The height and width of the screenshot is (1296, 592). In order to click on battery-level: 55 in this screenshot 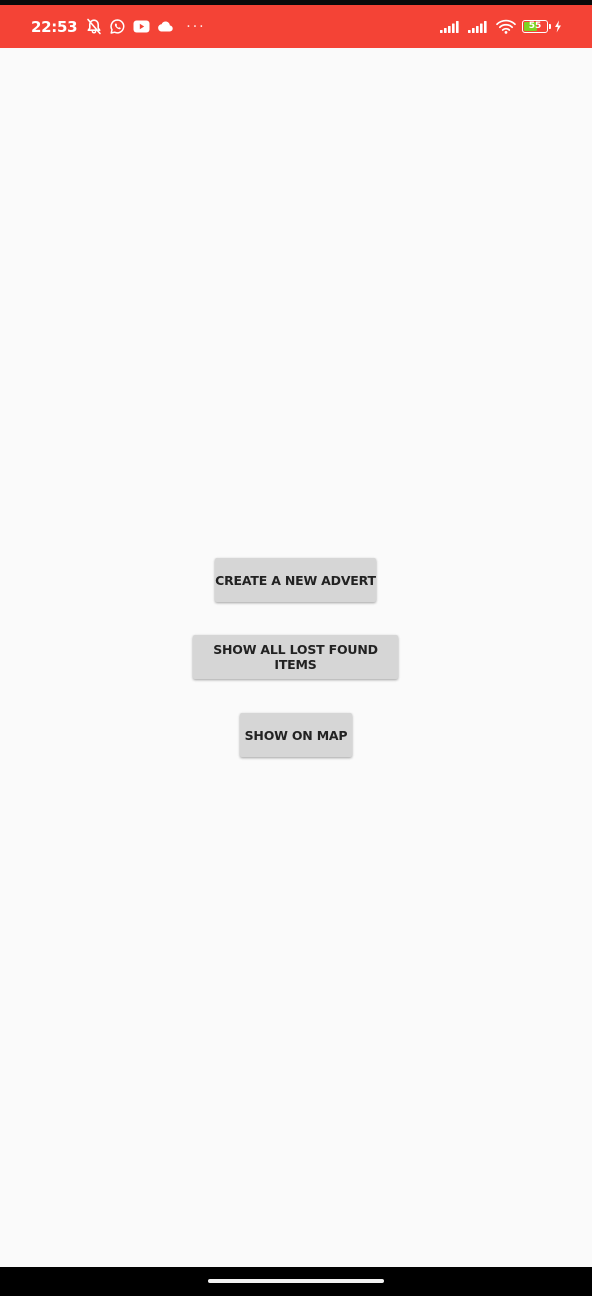, I will do `click(535, 26)`.